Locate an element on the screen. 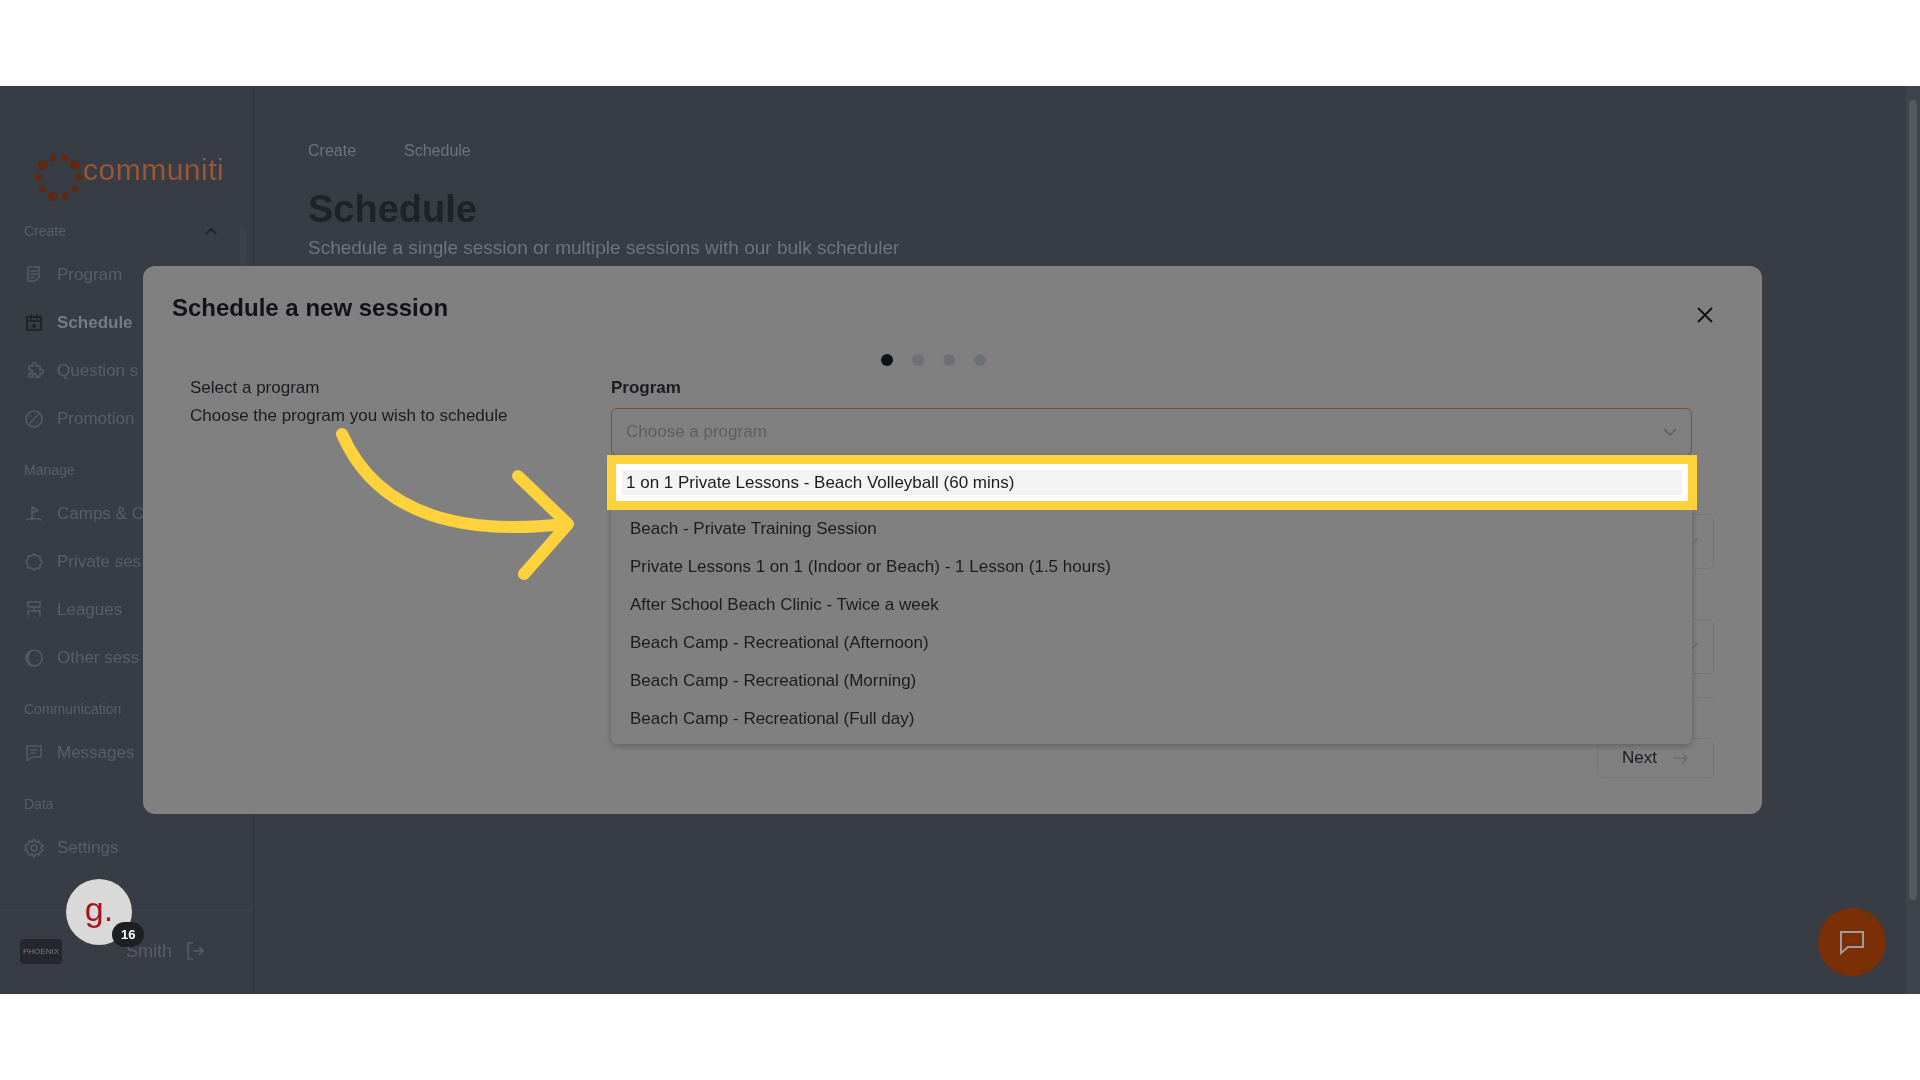 The image size is (1920, 1080). logout-icon is located at coordinates (195, 951).